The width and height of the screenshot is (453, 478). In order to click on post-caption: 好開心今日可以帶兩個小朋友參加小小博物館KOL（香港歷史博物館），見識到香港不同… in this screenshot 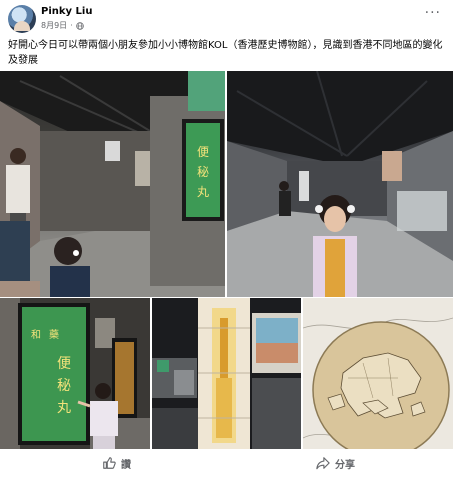, I will do `click(225, 53)`.